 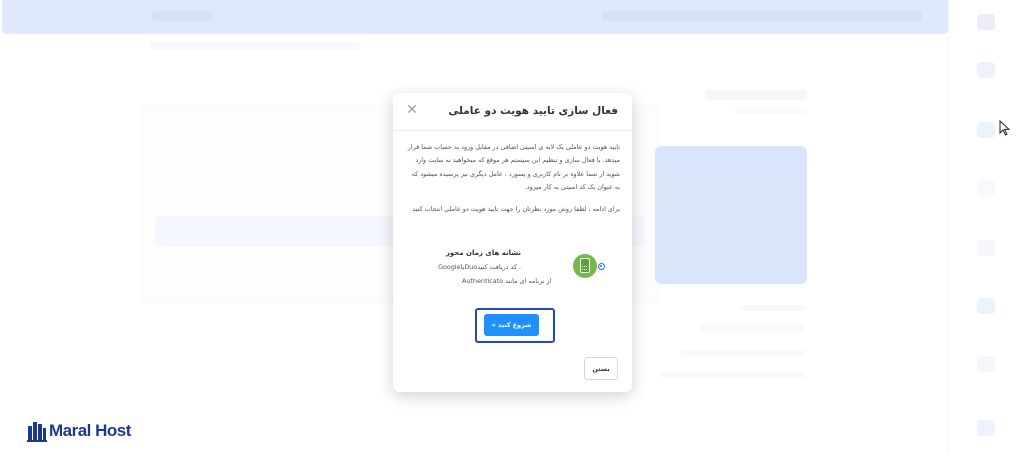 I want to click on close-icon: ✕, so click(x=412, y=110).